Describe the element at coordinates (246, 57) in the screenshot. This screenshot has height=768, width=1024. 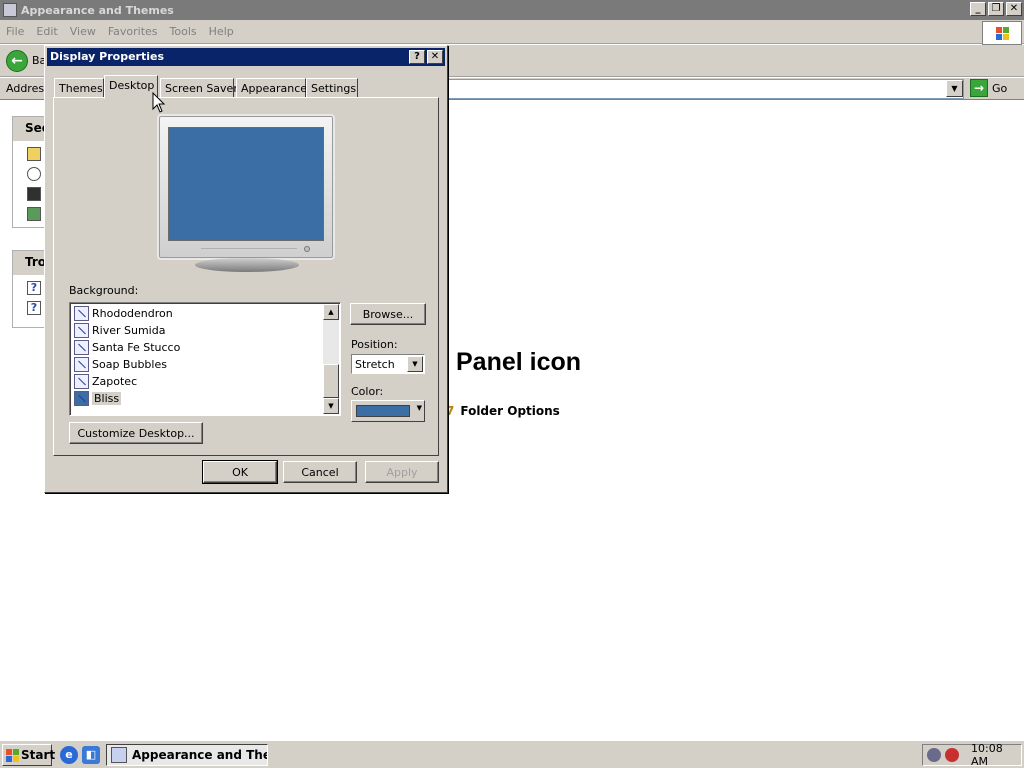
I see `dialog-title-bar: Display Properties ? ✕` at that location.